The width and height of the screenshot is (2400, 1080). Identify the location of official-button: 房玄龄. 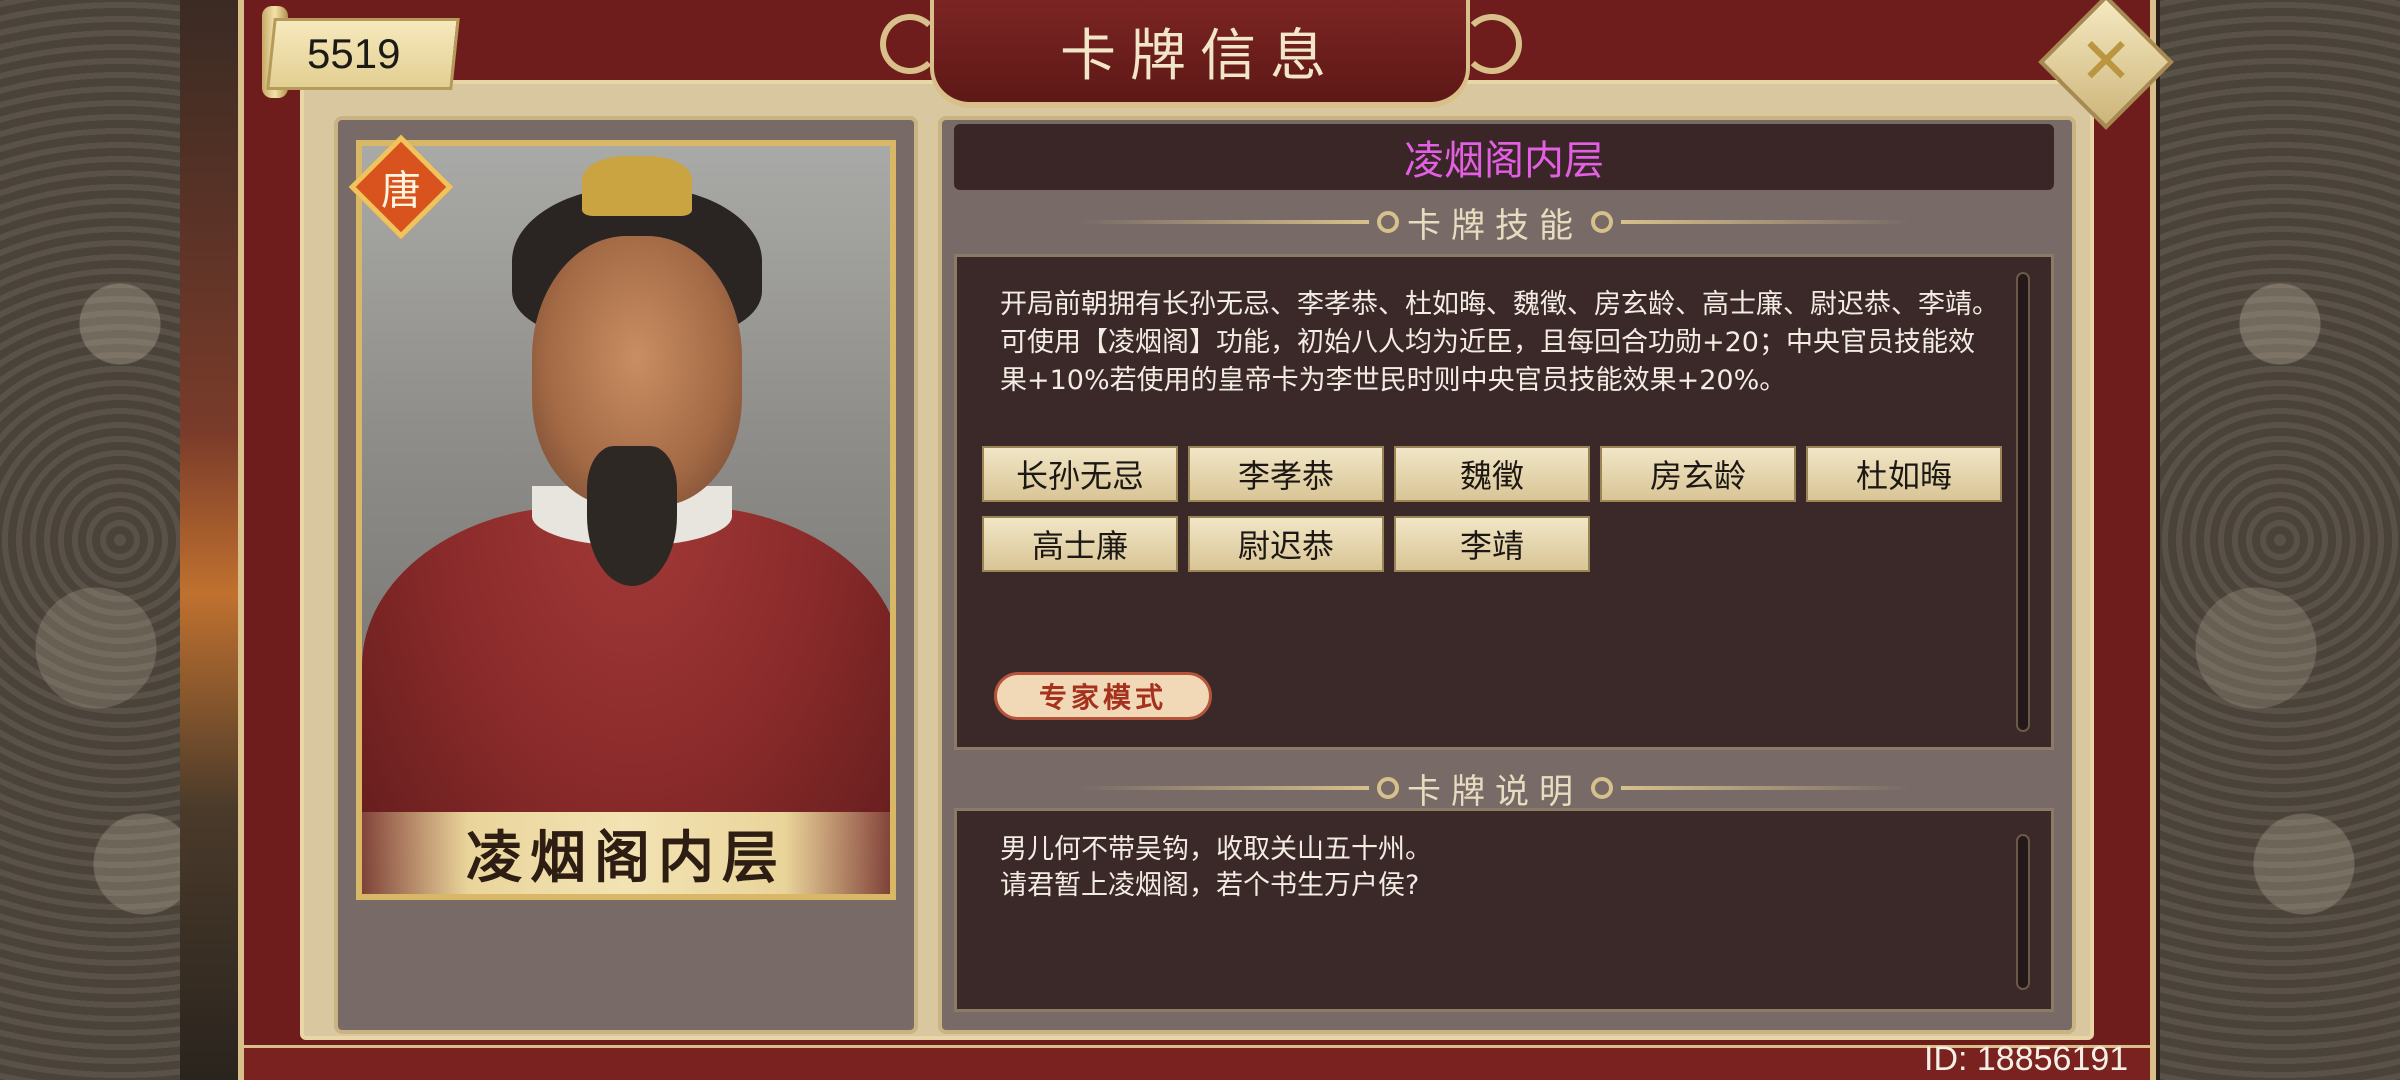
(1698, 474).